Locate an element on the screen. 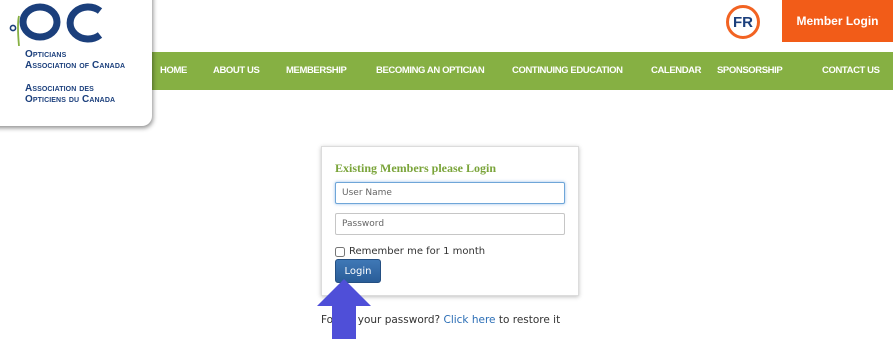  logo-text-english: Opticians Association of Canada is located at coordinates (75, 60).